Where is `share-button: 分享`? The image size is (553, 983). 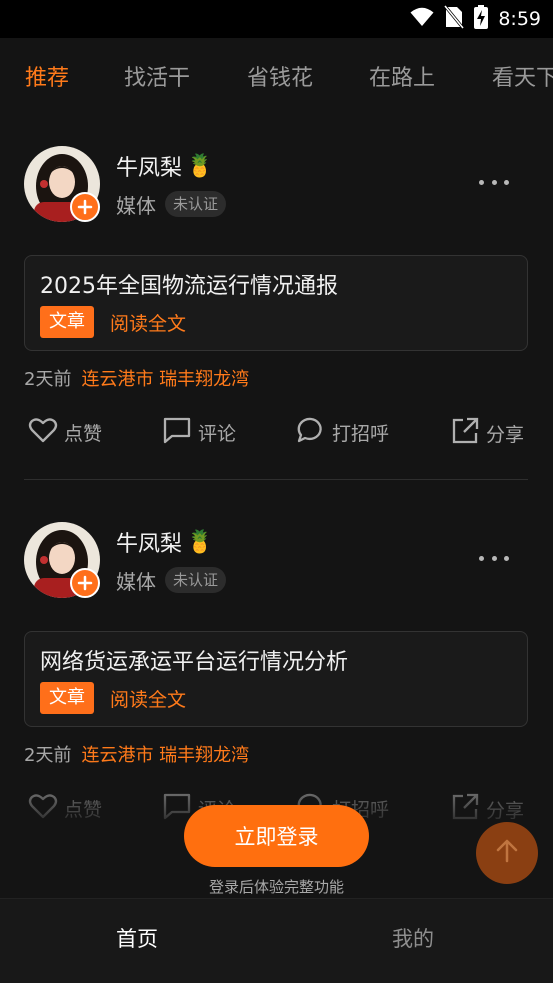 share-button: 分享 is located at coordinates (487, 433).